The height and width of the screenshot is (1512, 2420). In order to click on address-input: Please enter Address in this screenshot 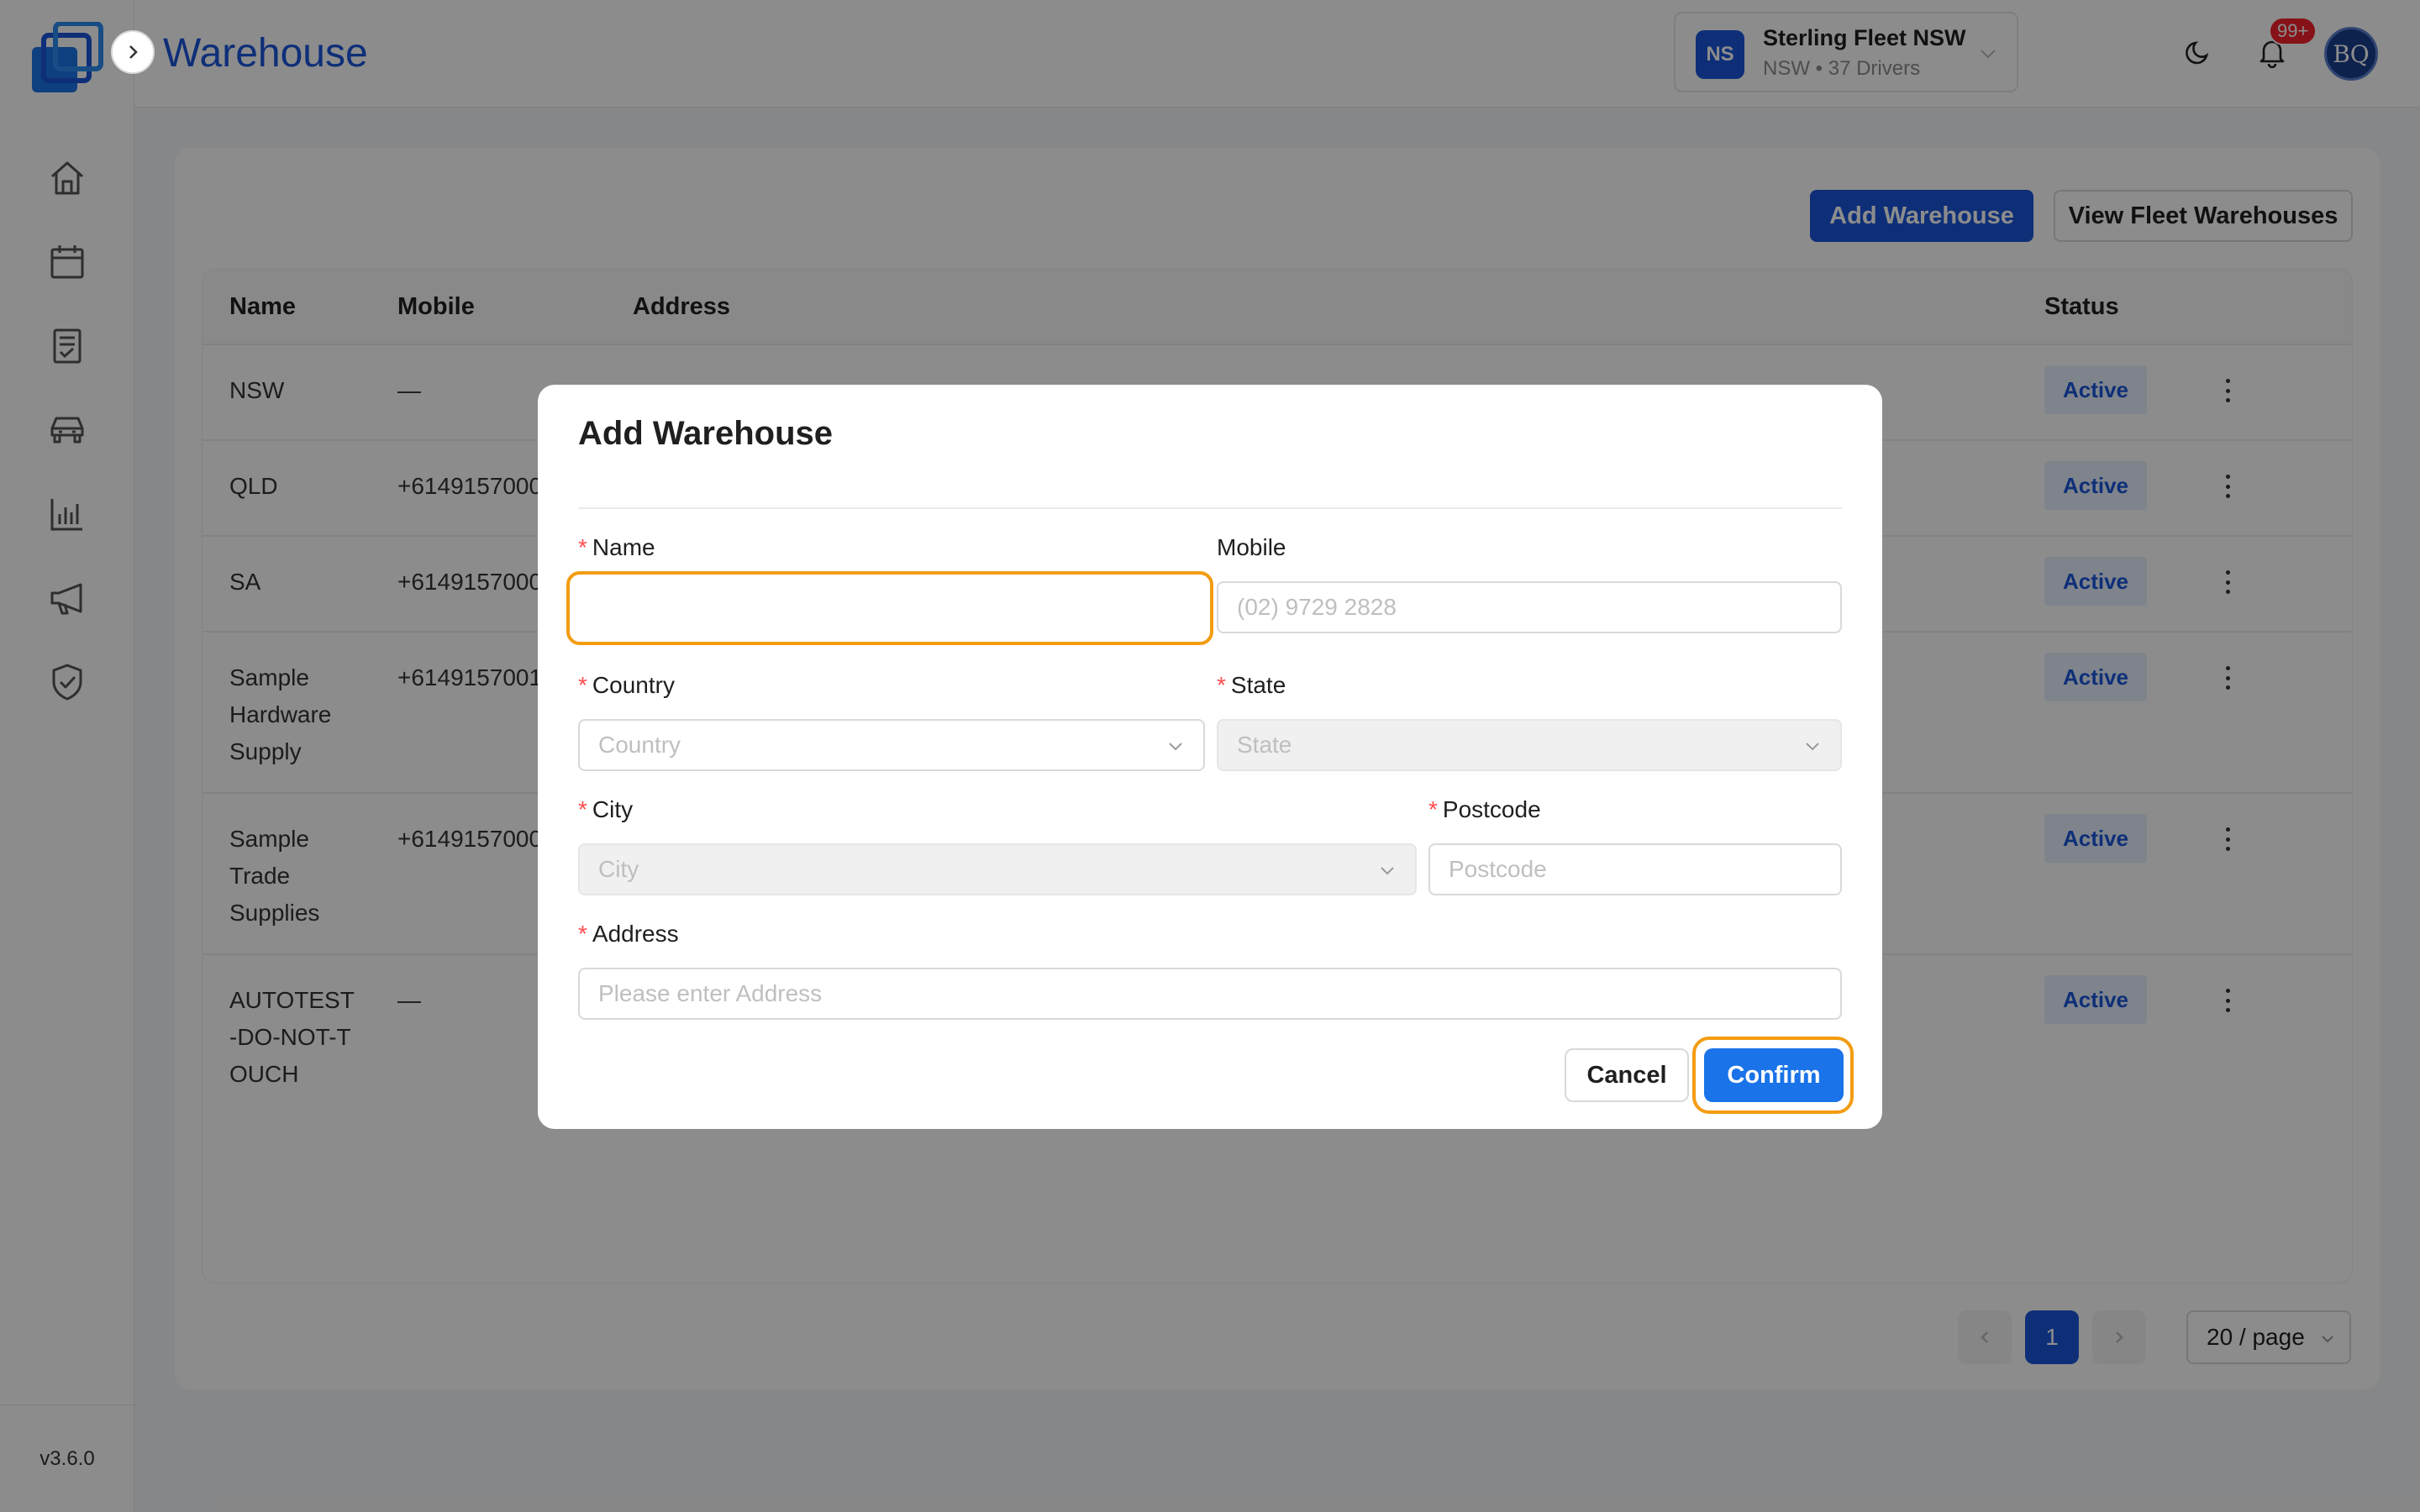, I will do `click(1210, 994)`.